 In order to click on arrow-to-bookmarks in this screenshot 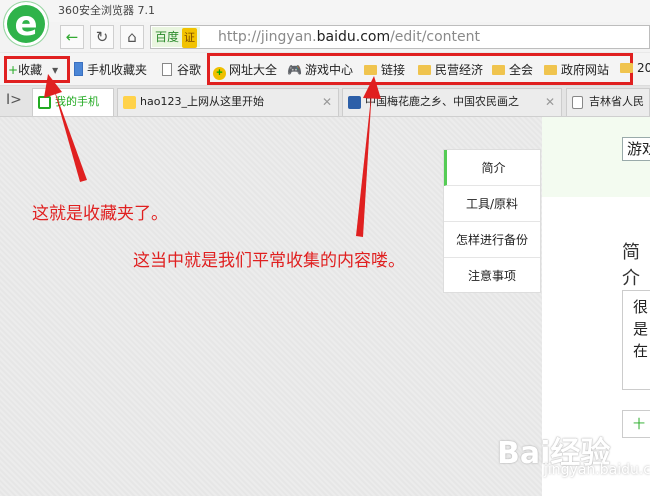, I will do `click(364, 162)`.